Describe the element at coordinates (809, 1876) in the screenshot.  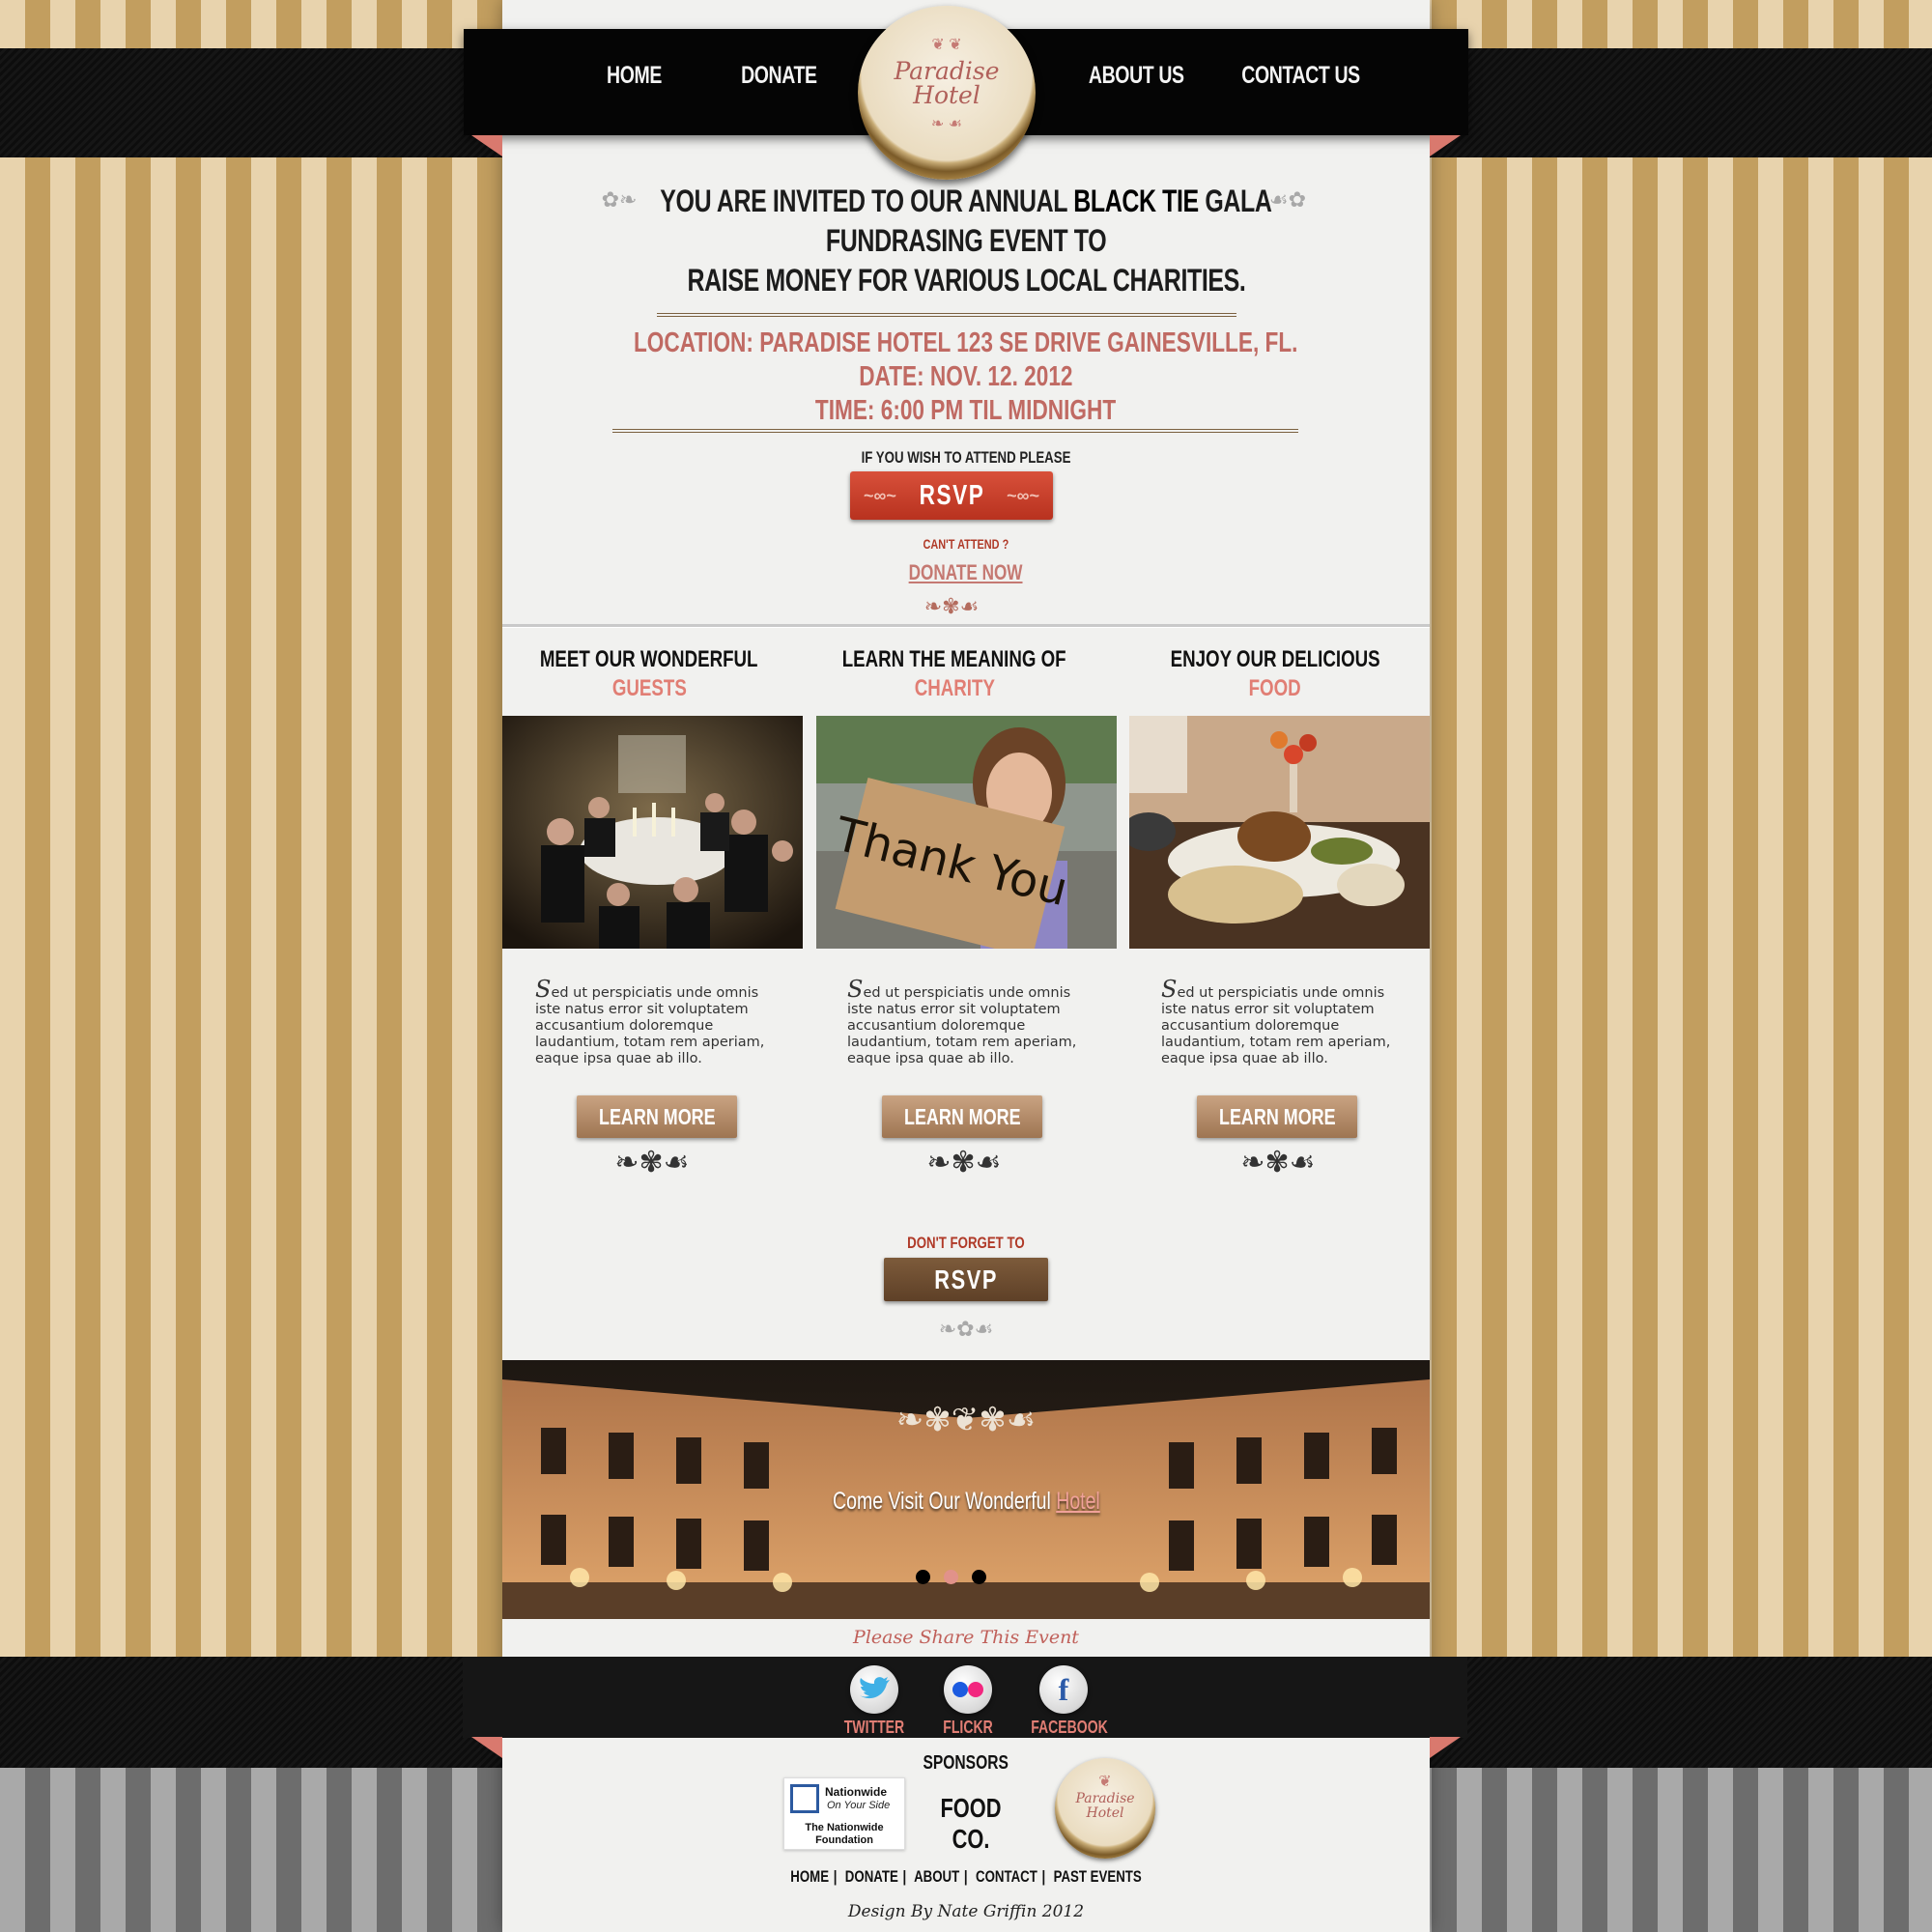
I see `footer-link-home: HOME` at that location.